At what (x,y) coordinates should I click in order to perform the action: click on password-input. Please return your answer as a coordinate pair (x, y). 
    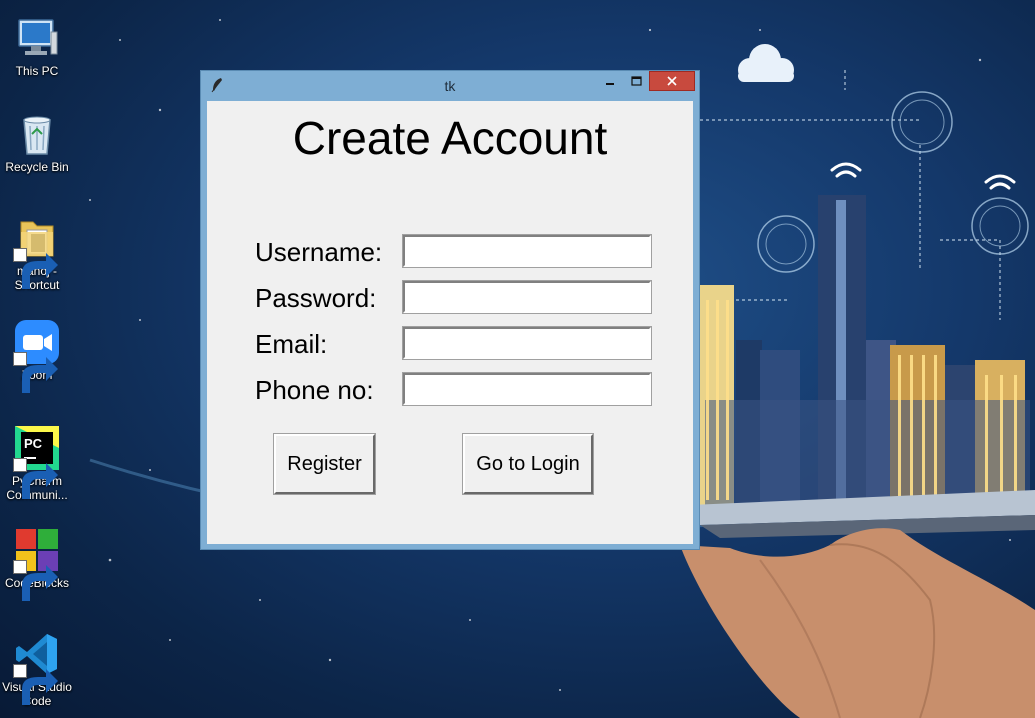
    Looking at the image, I should click on (527, 297).